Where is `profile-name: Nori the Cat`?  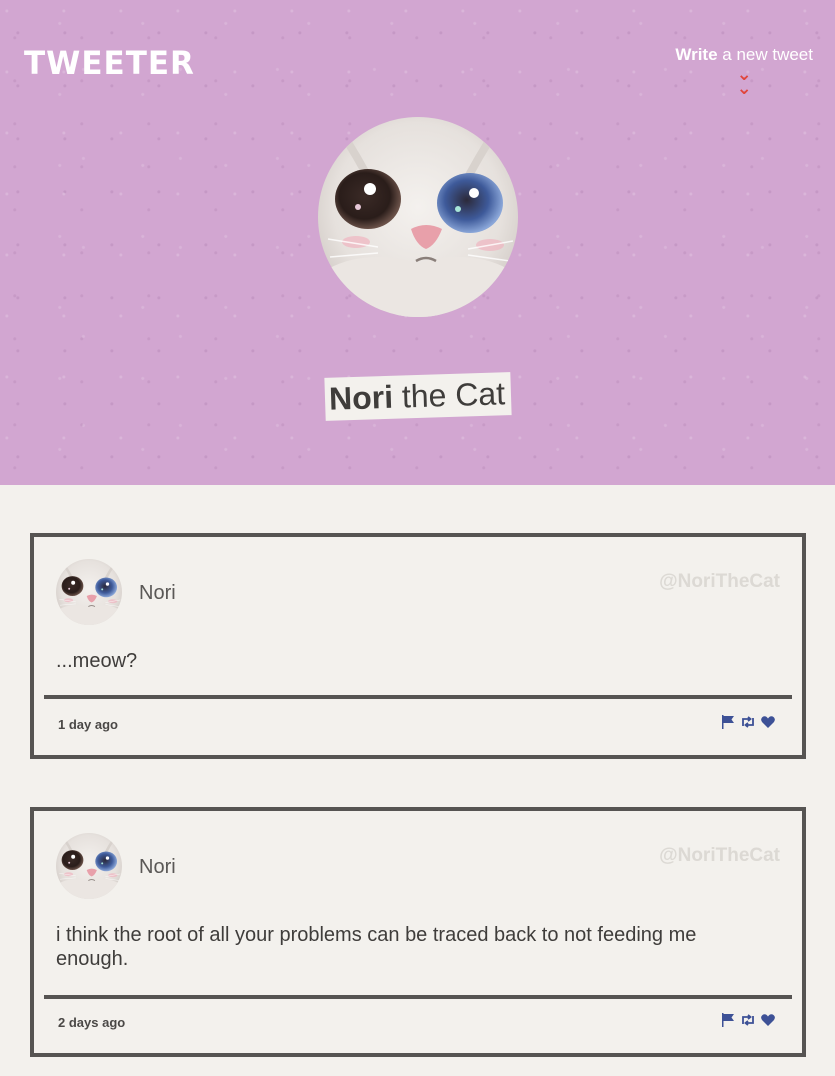 profile-name: Nori the Cat is located at coordinates (418, 396).